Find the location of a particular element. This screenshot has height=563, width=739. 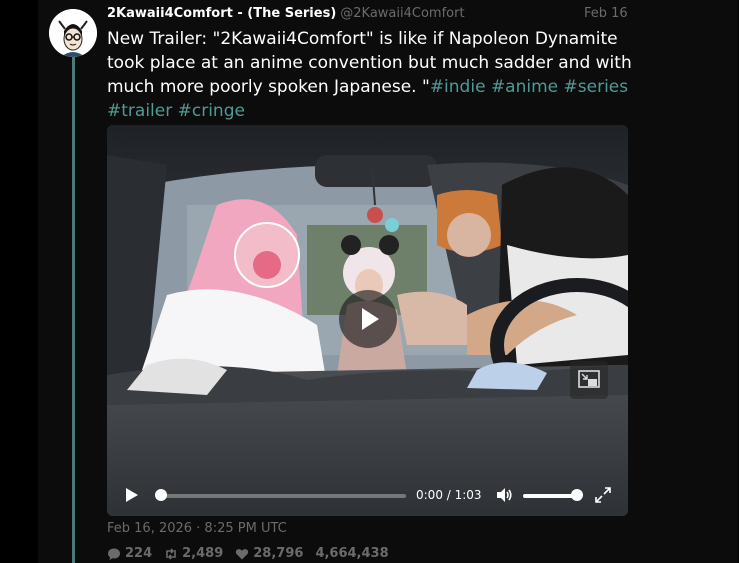

post-date: Feb 16 is located at coordinates (606, 13).